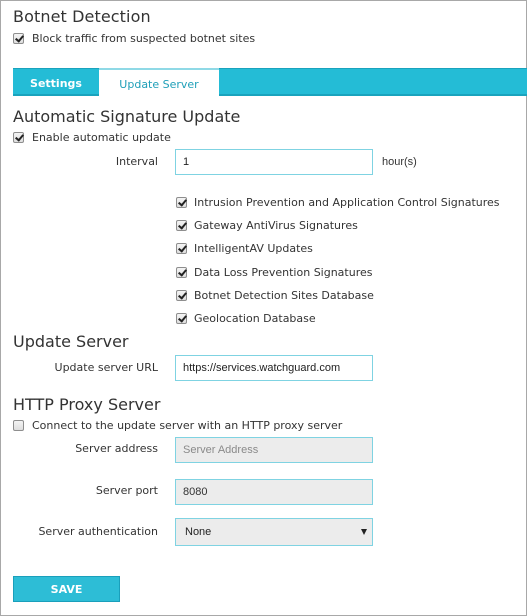 Image resolution: width=527 pixels, height=616 pixels. I want to click on dropdown-arrow-icon, so click(364, 532).